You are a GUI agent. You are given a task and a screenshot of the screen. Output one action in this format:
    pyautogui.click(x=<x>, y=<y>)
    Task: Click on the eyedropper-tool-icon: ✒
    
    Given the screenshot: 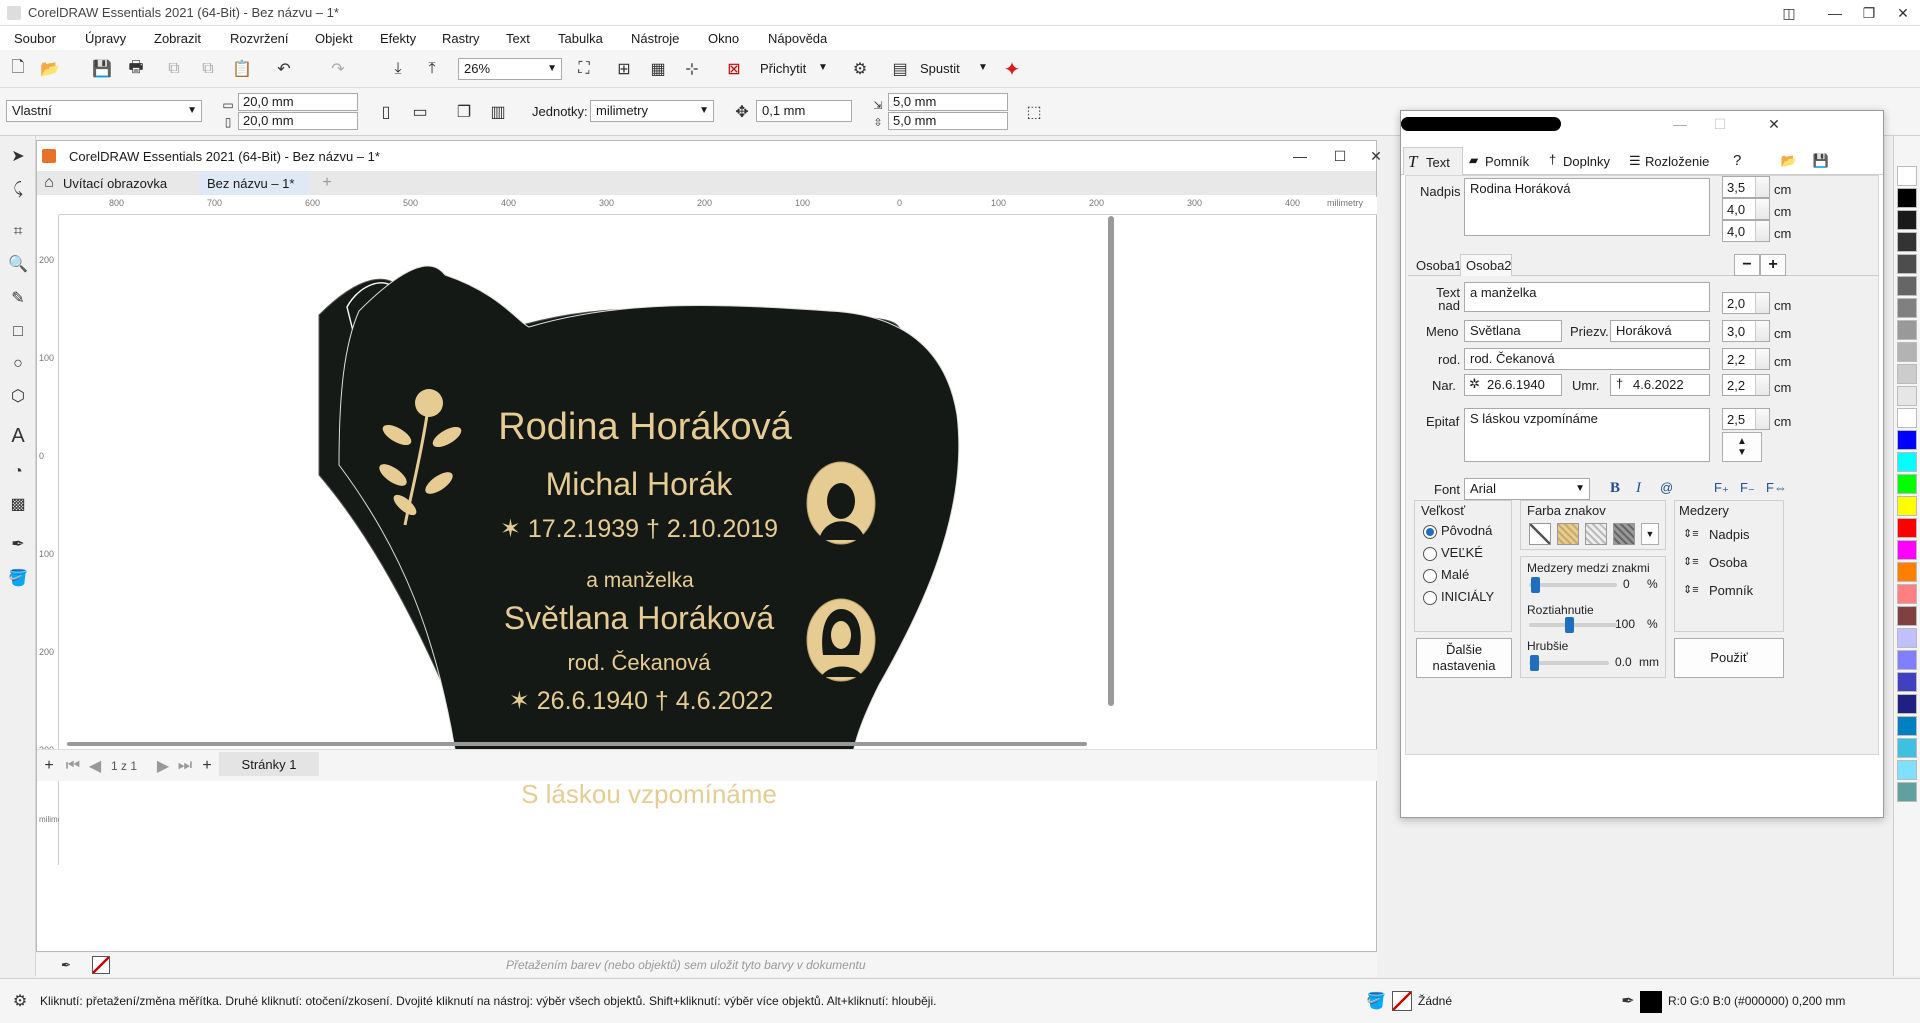 What is the action you would take?
    pyautogui.click(x=18, y=544)
    